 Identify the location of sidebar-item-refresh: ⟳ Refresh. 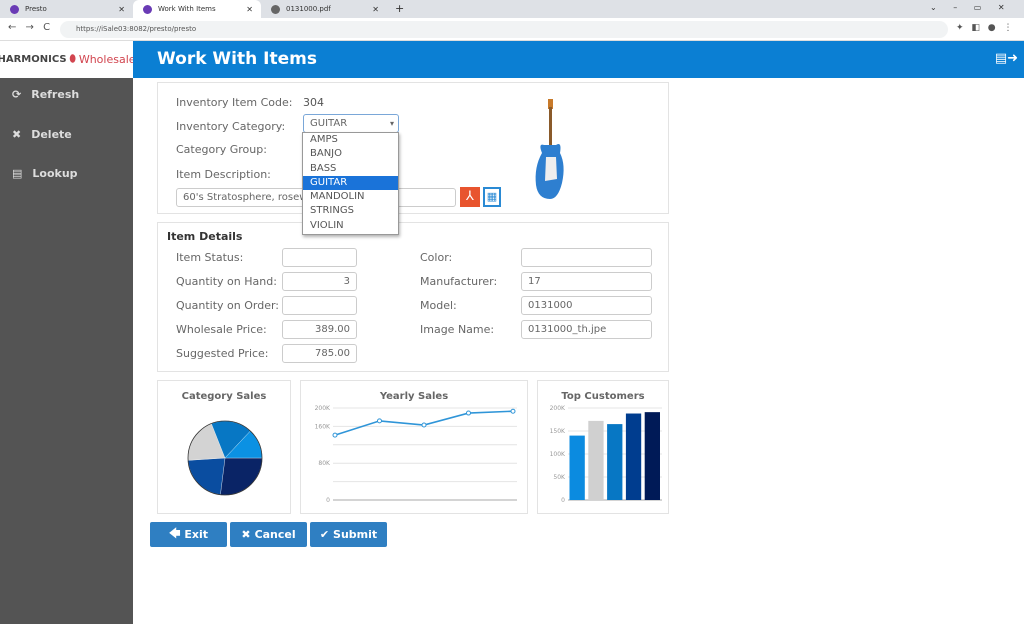
(45, 94).